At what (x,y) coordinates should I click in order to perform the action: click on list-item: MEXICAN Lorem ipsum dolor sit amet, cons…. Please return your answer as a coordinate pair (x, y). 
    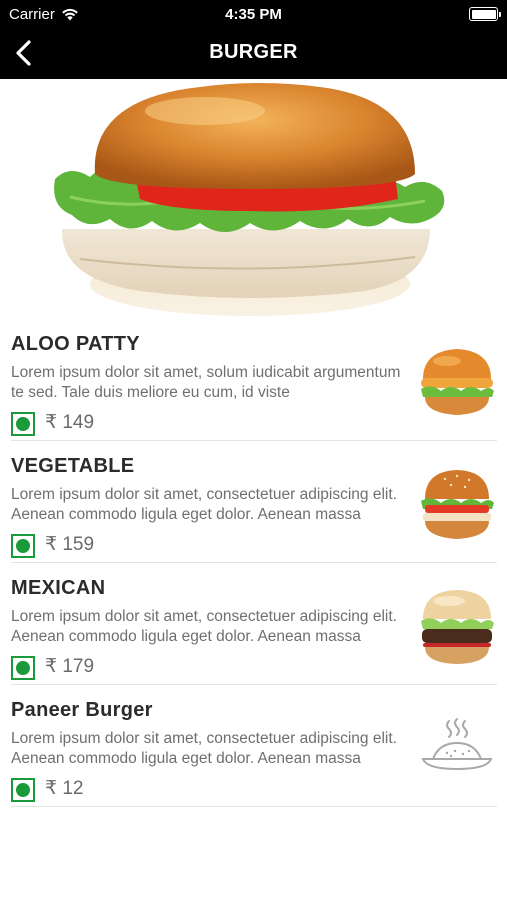
    Looking at the image, I should click on (254, 624).